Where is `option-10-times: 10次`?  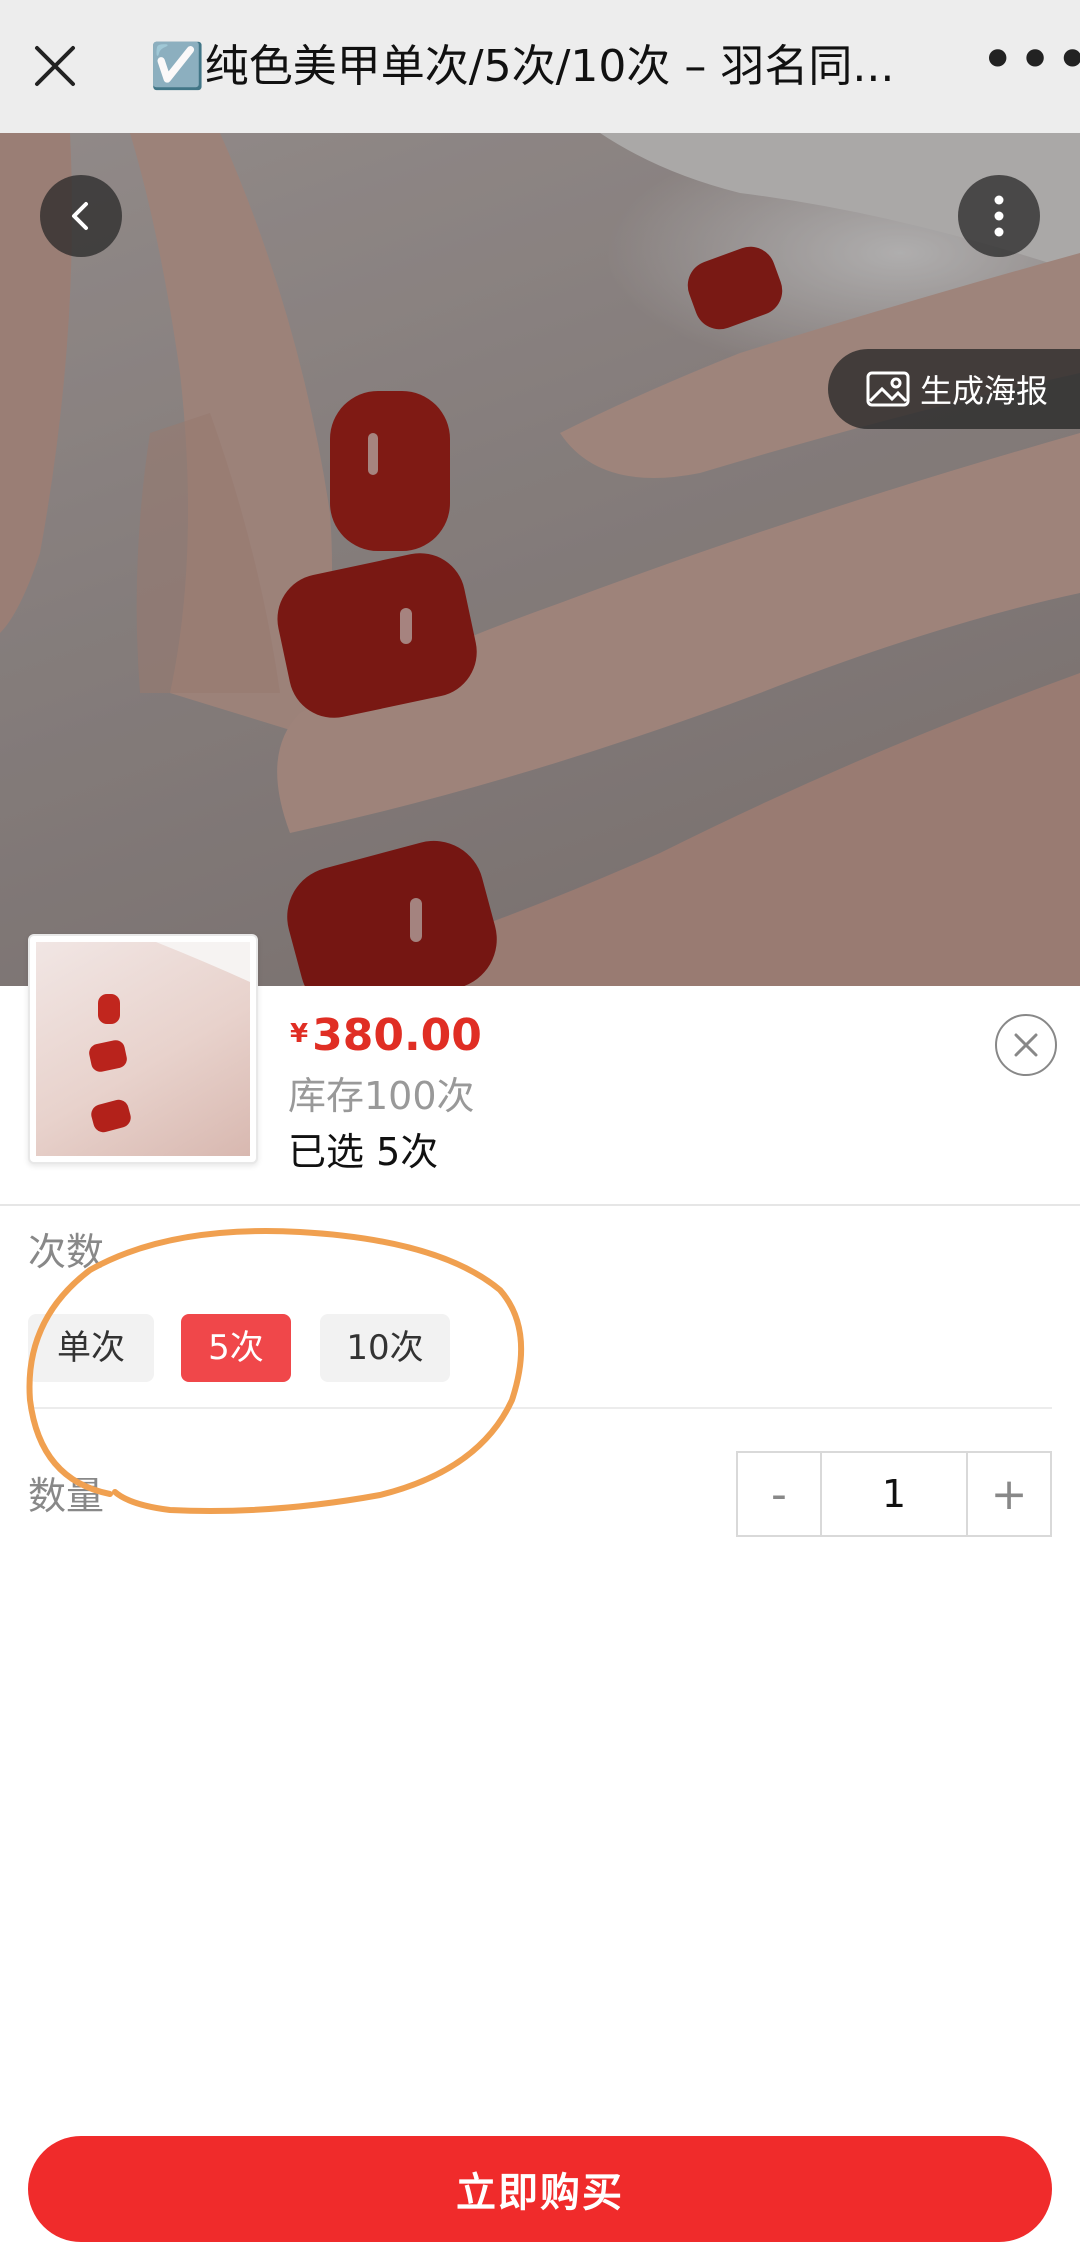 option-10-times: 10次 is located at coordinates (385, 1348).